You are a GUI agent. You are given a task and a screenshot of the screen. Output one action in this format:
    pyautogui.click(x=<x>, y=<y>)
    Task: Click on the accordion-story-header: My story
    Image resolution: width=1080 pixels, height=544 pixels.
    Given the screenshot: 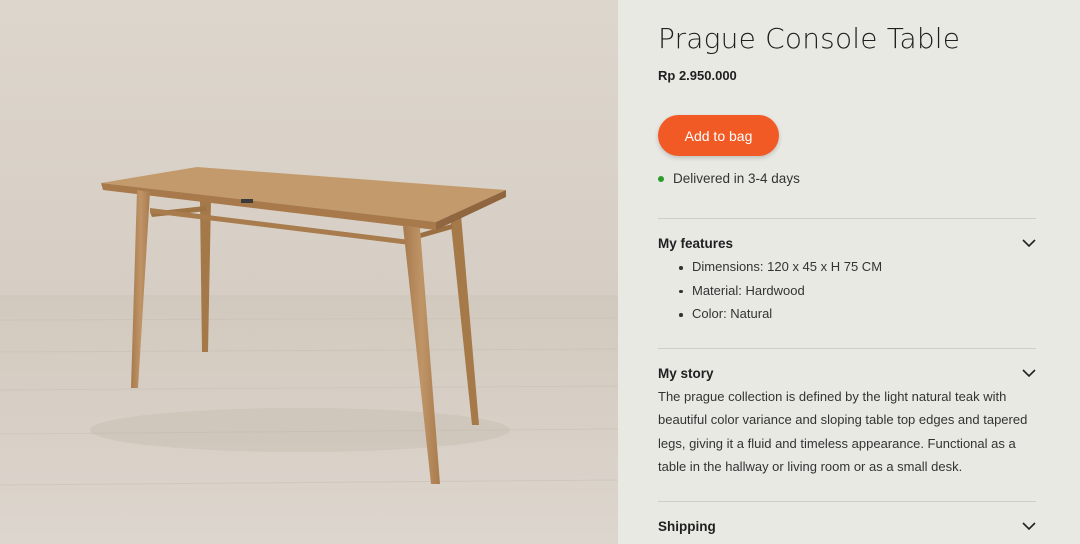 What is the action you would take?
    pyautogui.click(x=847, y=373)
    